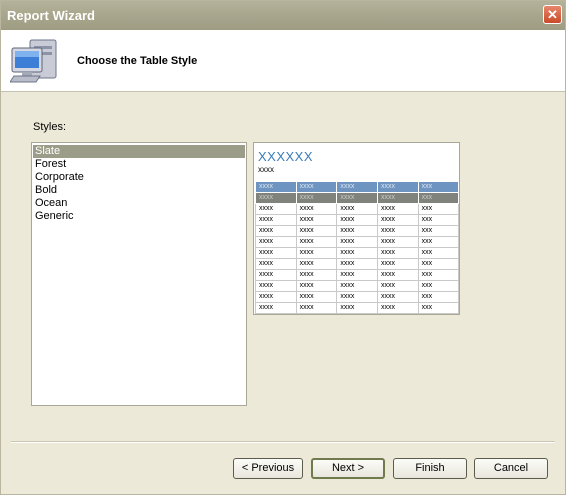 This screenshot has height=495, width=566. Describe the element at coordinates (139, 216) in the screenshot. I see `style-list-item: Generic` at that location.